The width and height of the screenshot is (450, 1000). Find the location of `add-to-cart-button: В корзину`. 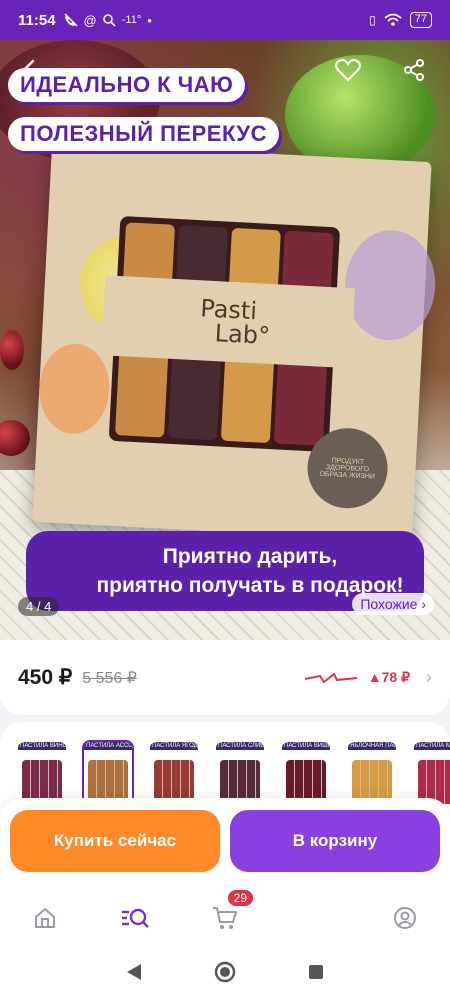

add-to-cart-button: В корзину is located at coordinates (335, 841).